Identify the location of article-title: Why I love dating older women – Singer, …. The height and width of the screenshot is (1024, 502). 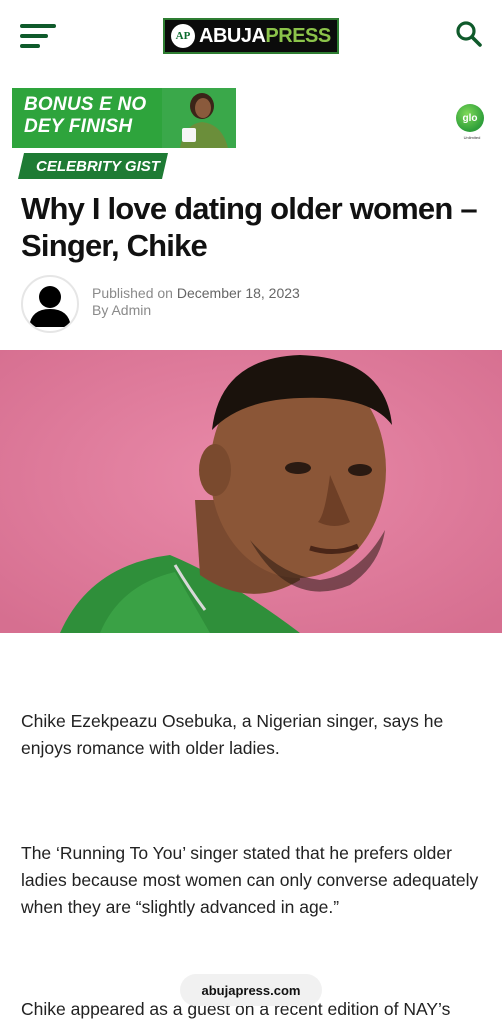
(249, 227).